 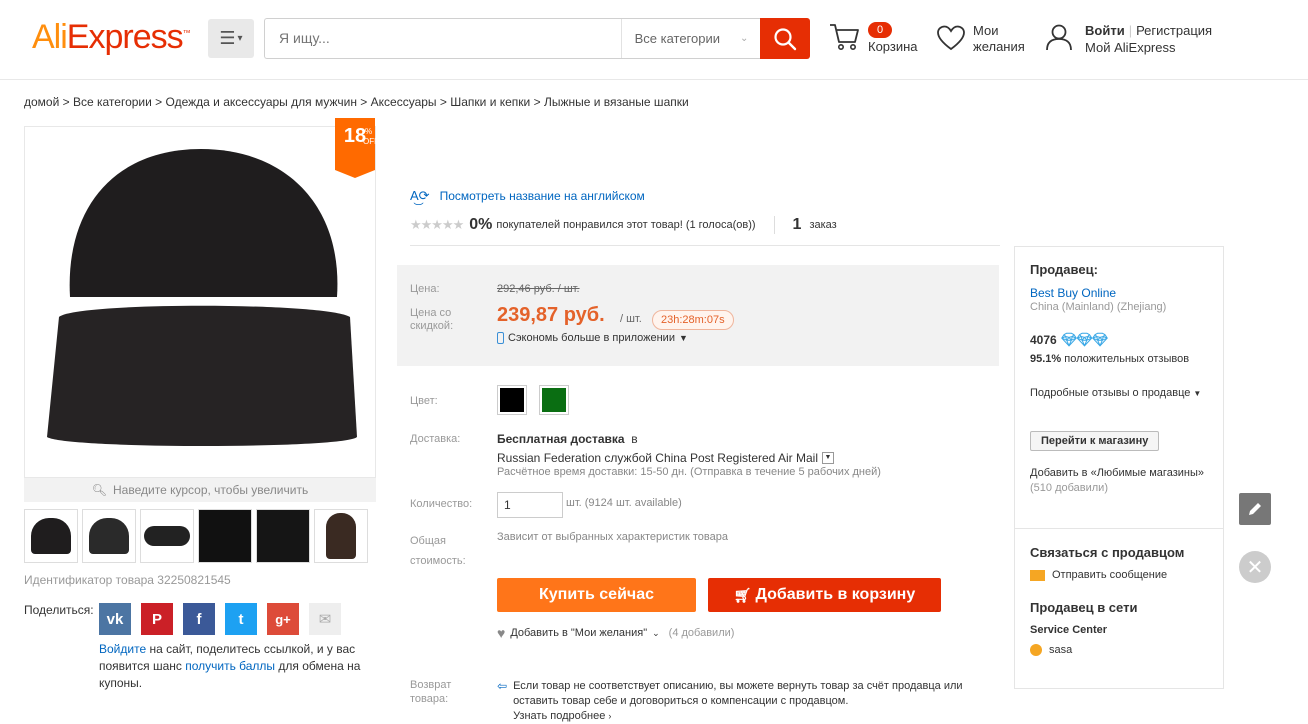 What do you see at coordinates (157, 619) in the screenshot?
I see `pinterest-icon: P` at bounding box center [157, 619].